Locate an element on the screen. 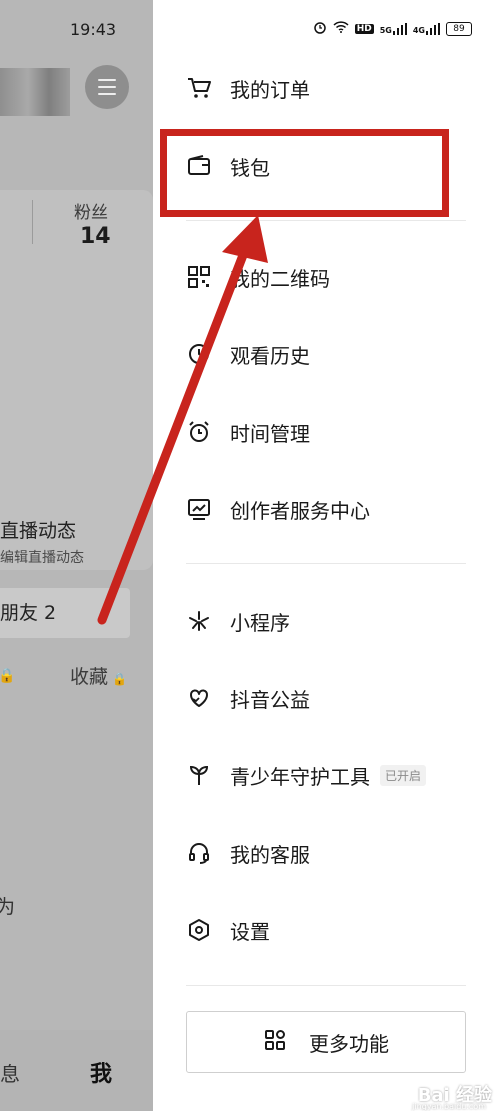  annotation-arrow is located at coordinates (182, 420).